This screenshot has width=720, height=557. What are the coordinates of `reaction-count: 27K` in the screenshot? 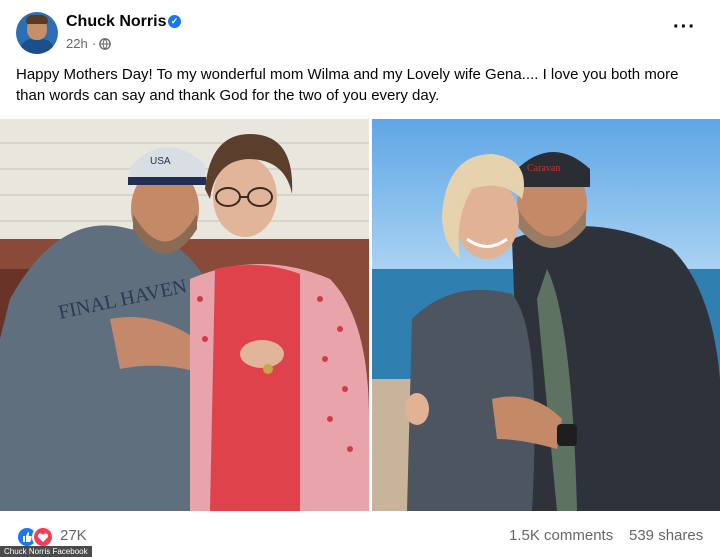 It's located at (73, 535).